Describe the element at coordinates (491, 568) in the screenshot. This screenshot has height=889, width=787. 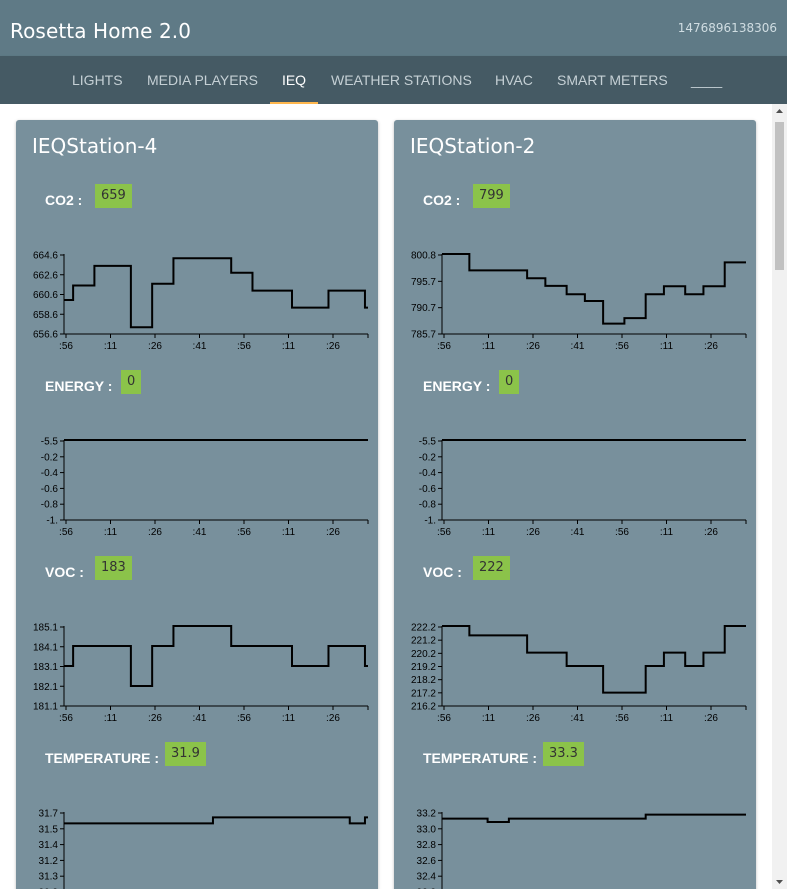
I see `sensor-value-badge: 222` at that location.